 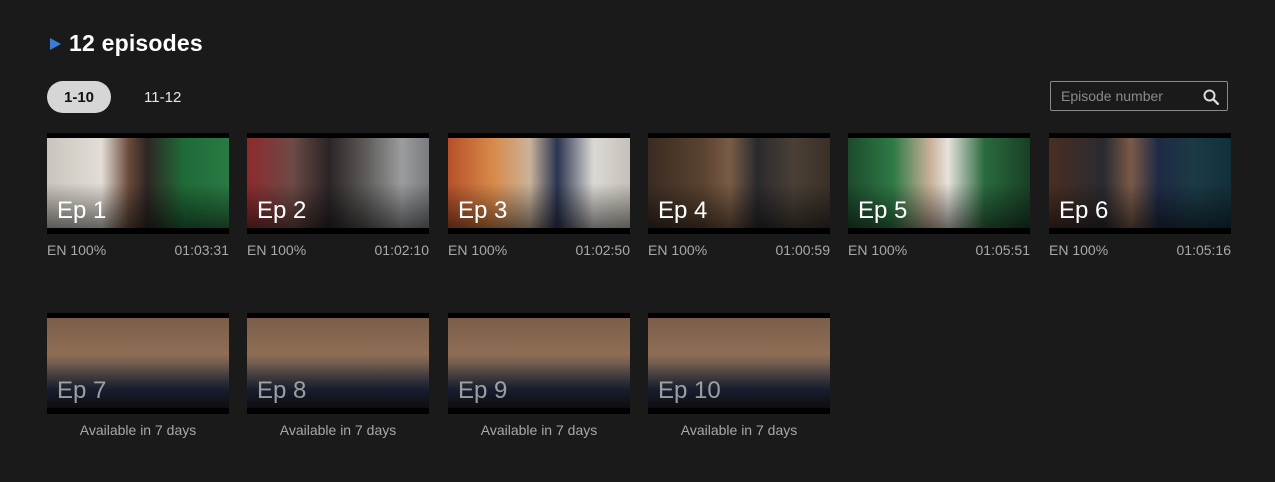 I want to click on episode-thumbnail: Ep 1, so click(x=138, y=183).